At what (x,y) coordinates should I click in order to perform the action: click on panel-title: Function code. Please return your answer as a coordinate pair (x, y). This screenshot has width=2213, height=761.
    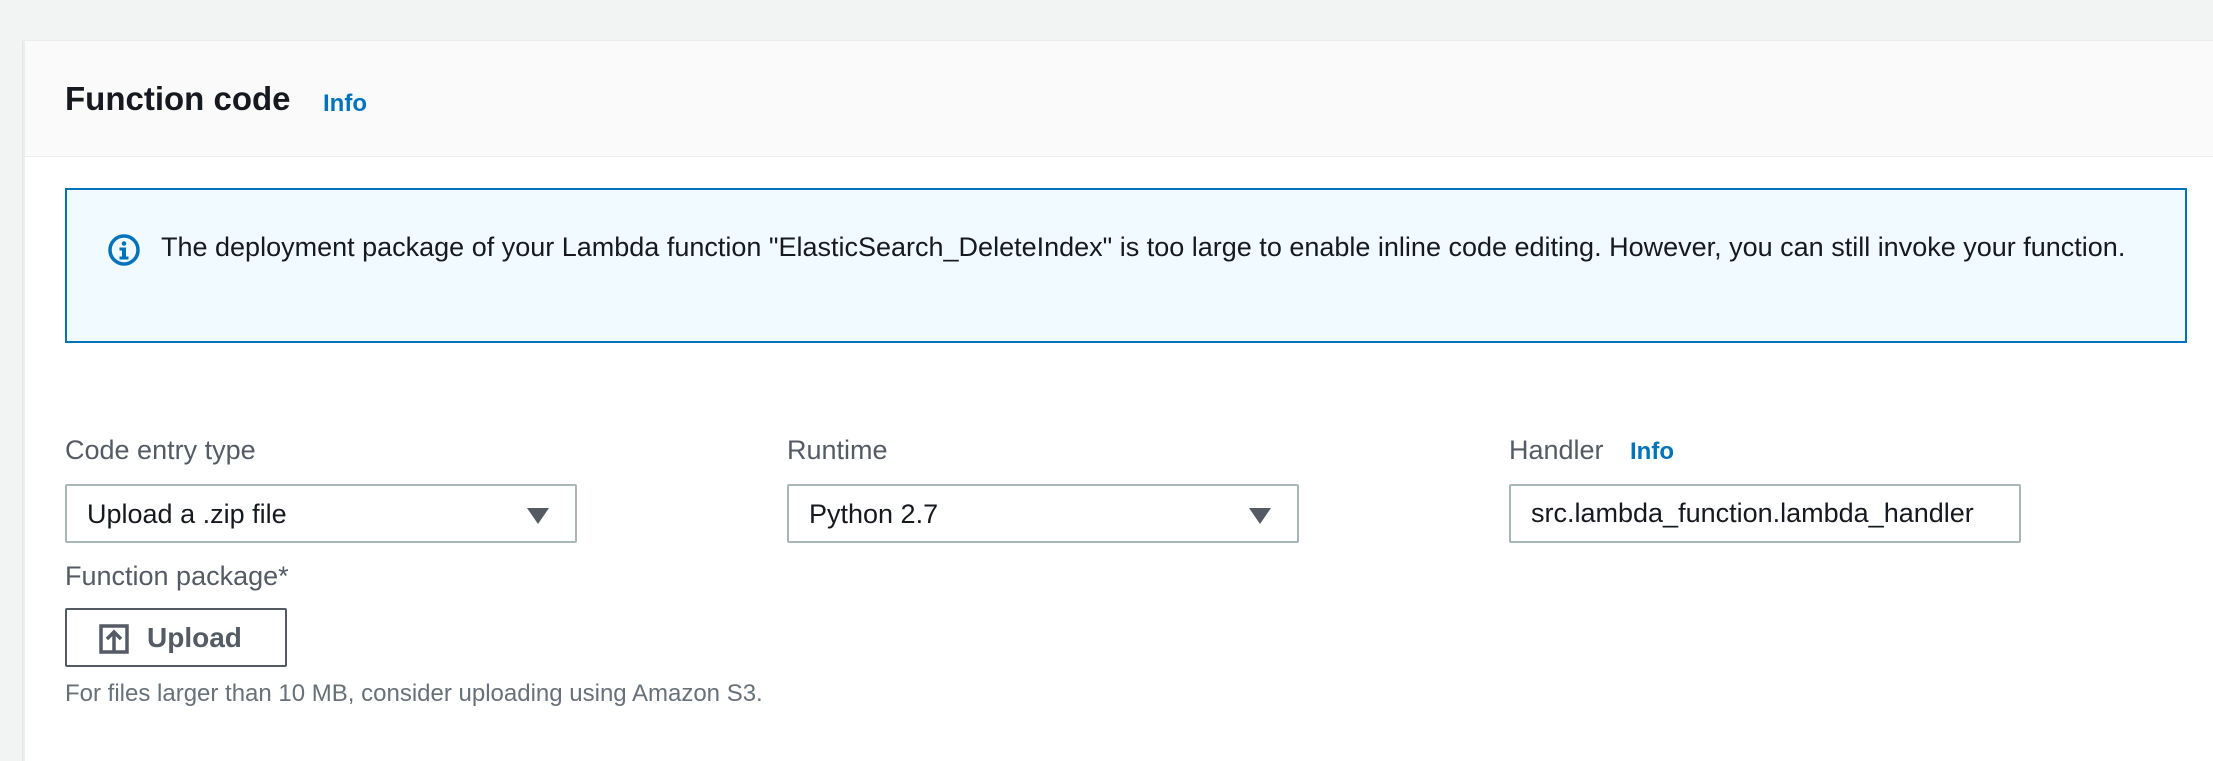
    Looking at the image, I should click on (178, 98).